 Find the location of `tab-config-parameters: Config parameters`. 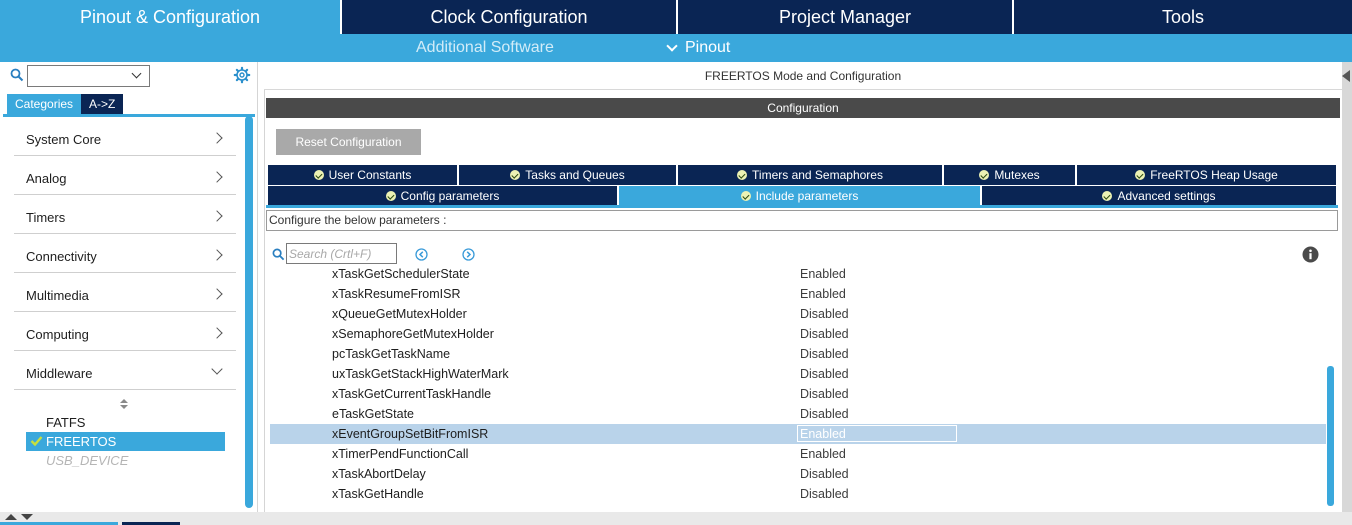

tab-config-parameters: Config parameters is located at coordinates (443, 196).